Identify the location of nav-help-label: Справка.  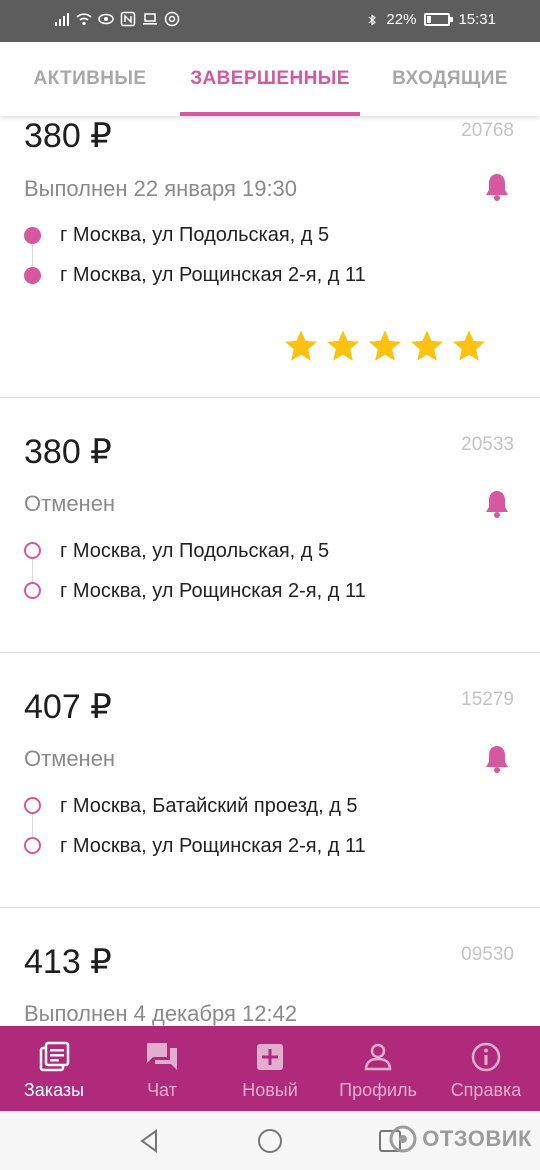
(486, 1090).